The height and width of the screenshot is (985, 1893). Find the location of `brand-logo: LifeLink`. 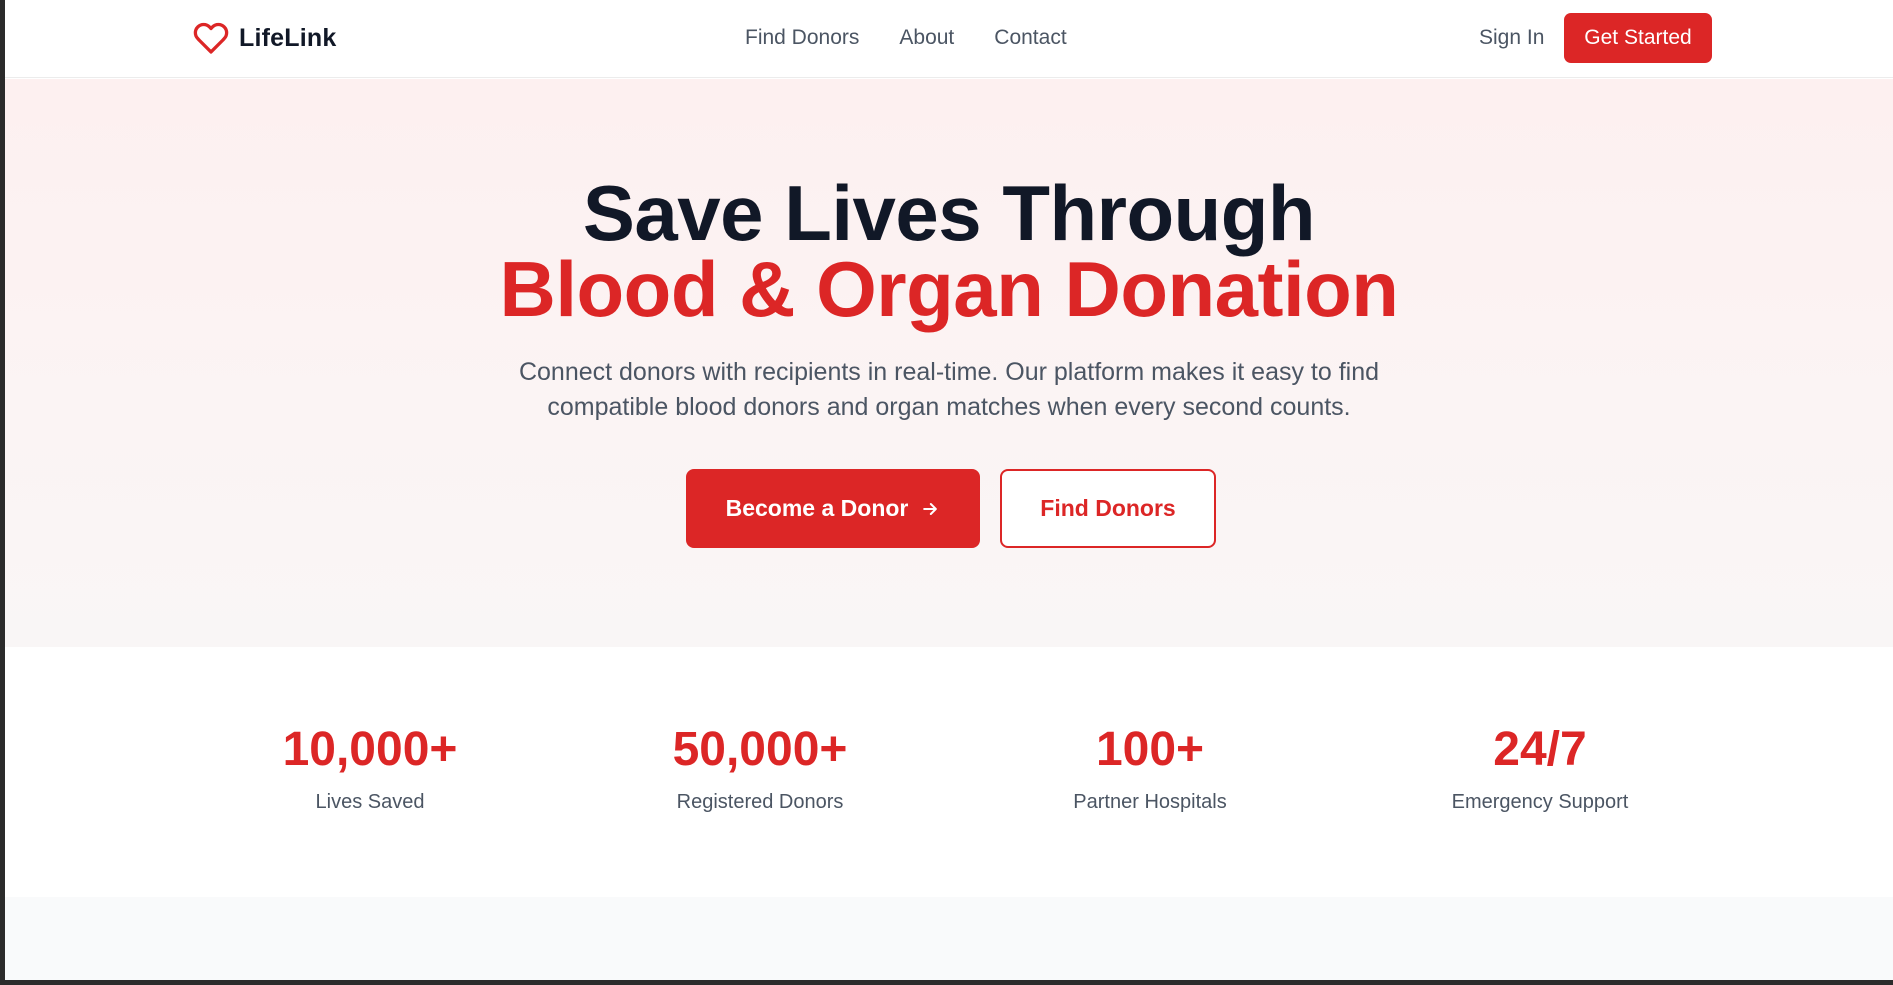

brand-logo: LifeLink is located at coordinates (264, 38).